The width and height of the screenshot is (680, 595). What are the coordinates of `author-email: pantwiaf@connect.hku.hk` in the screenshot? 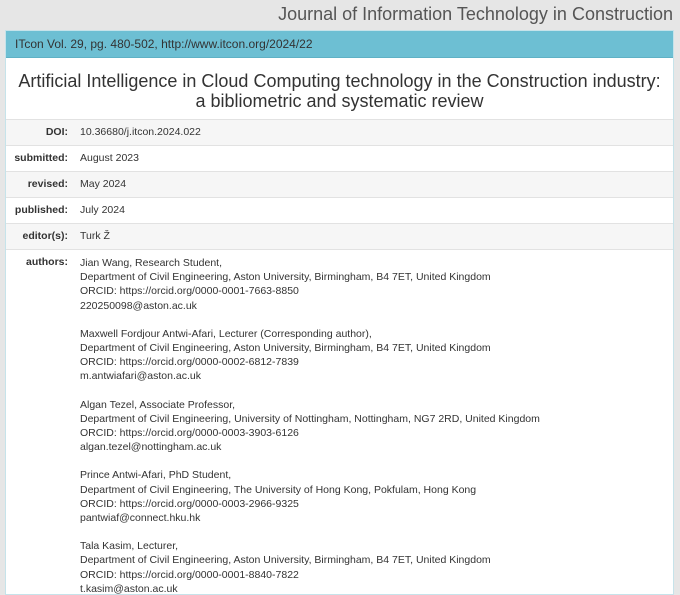 It's located at (376, 518).